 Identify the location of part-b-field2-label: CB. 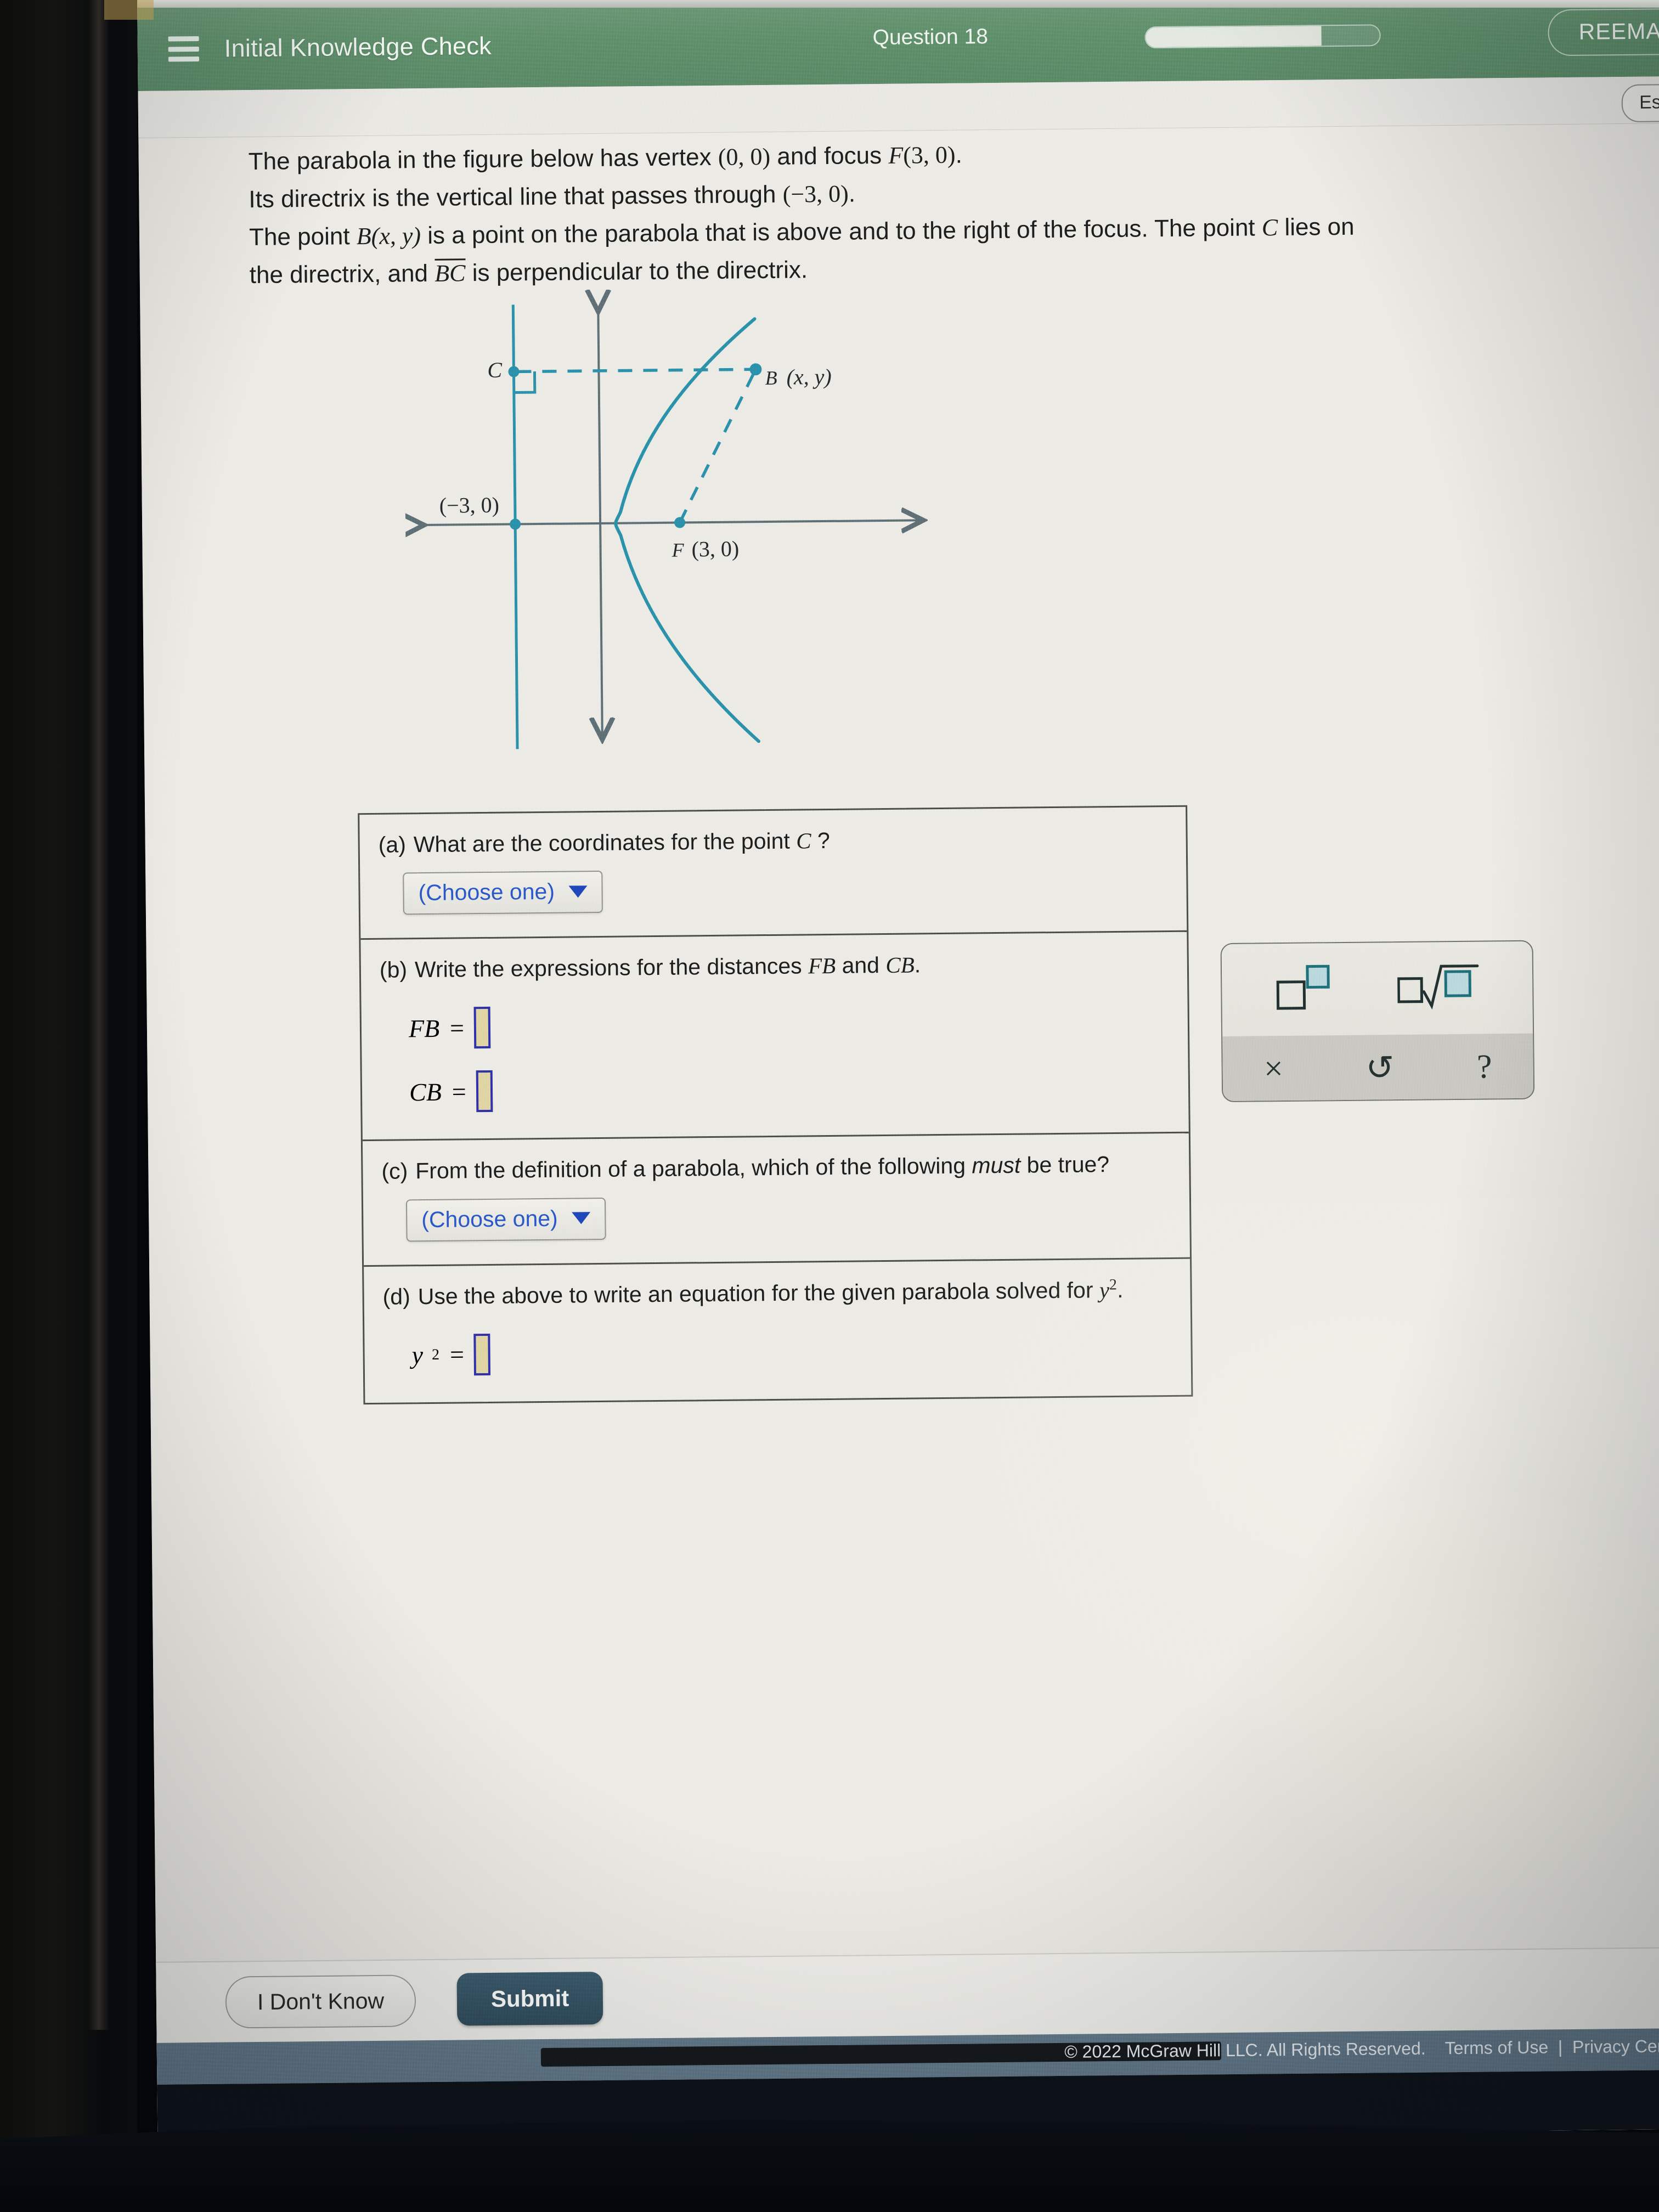
(425, 1092).